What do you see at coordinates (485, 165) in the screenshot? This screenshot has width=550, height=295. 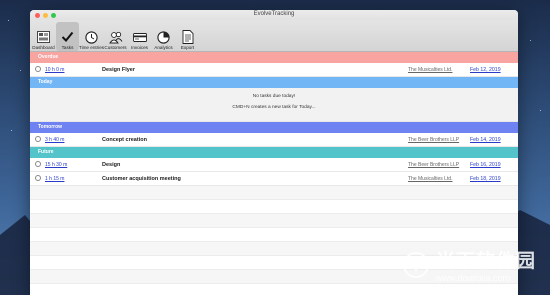 I see `task-due-date-link: Feb 16, 2019` at bounding box center [485, 165].